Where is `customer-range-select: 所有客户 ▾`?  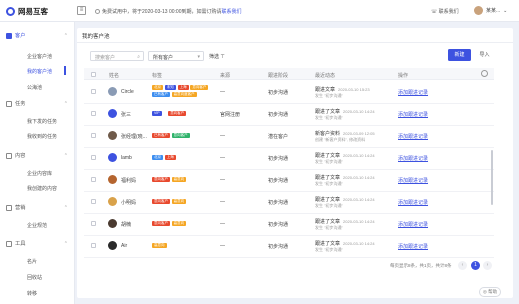
customer-range-select: 所有客户 ▾ is located at coordinates (176, 56).